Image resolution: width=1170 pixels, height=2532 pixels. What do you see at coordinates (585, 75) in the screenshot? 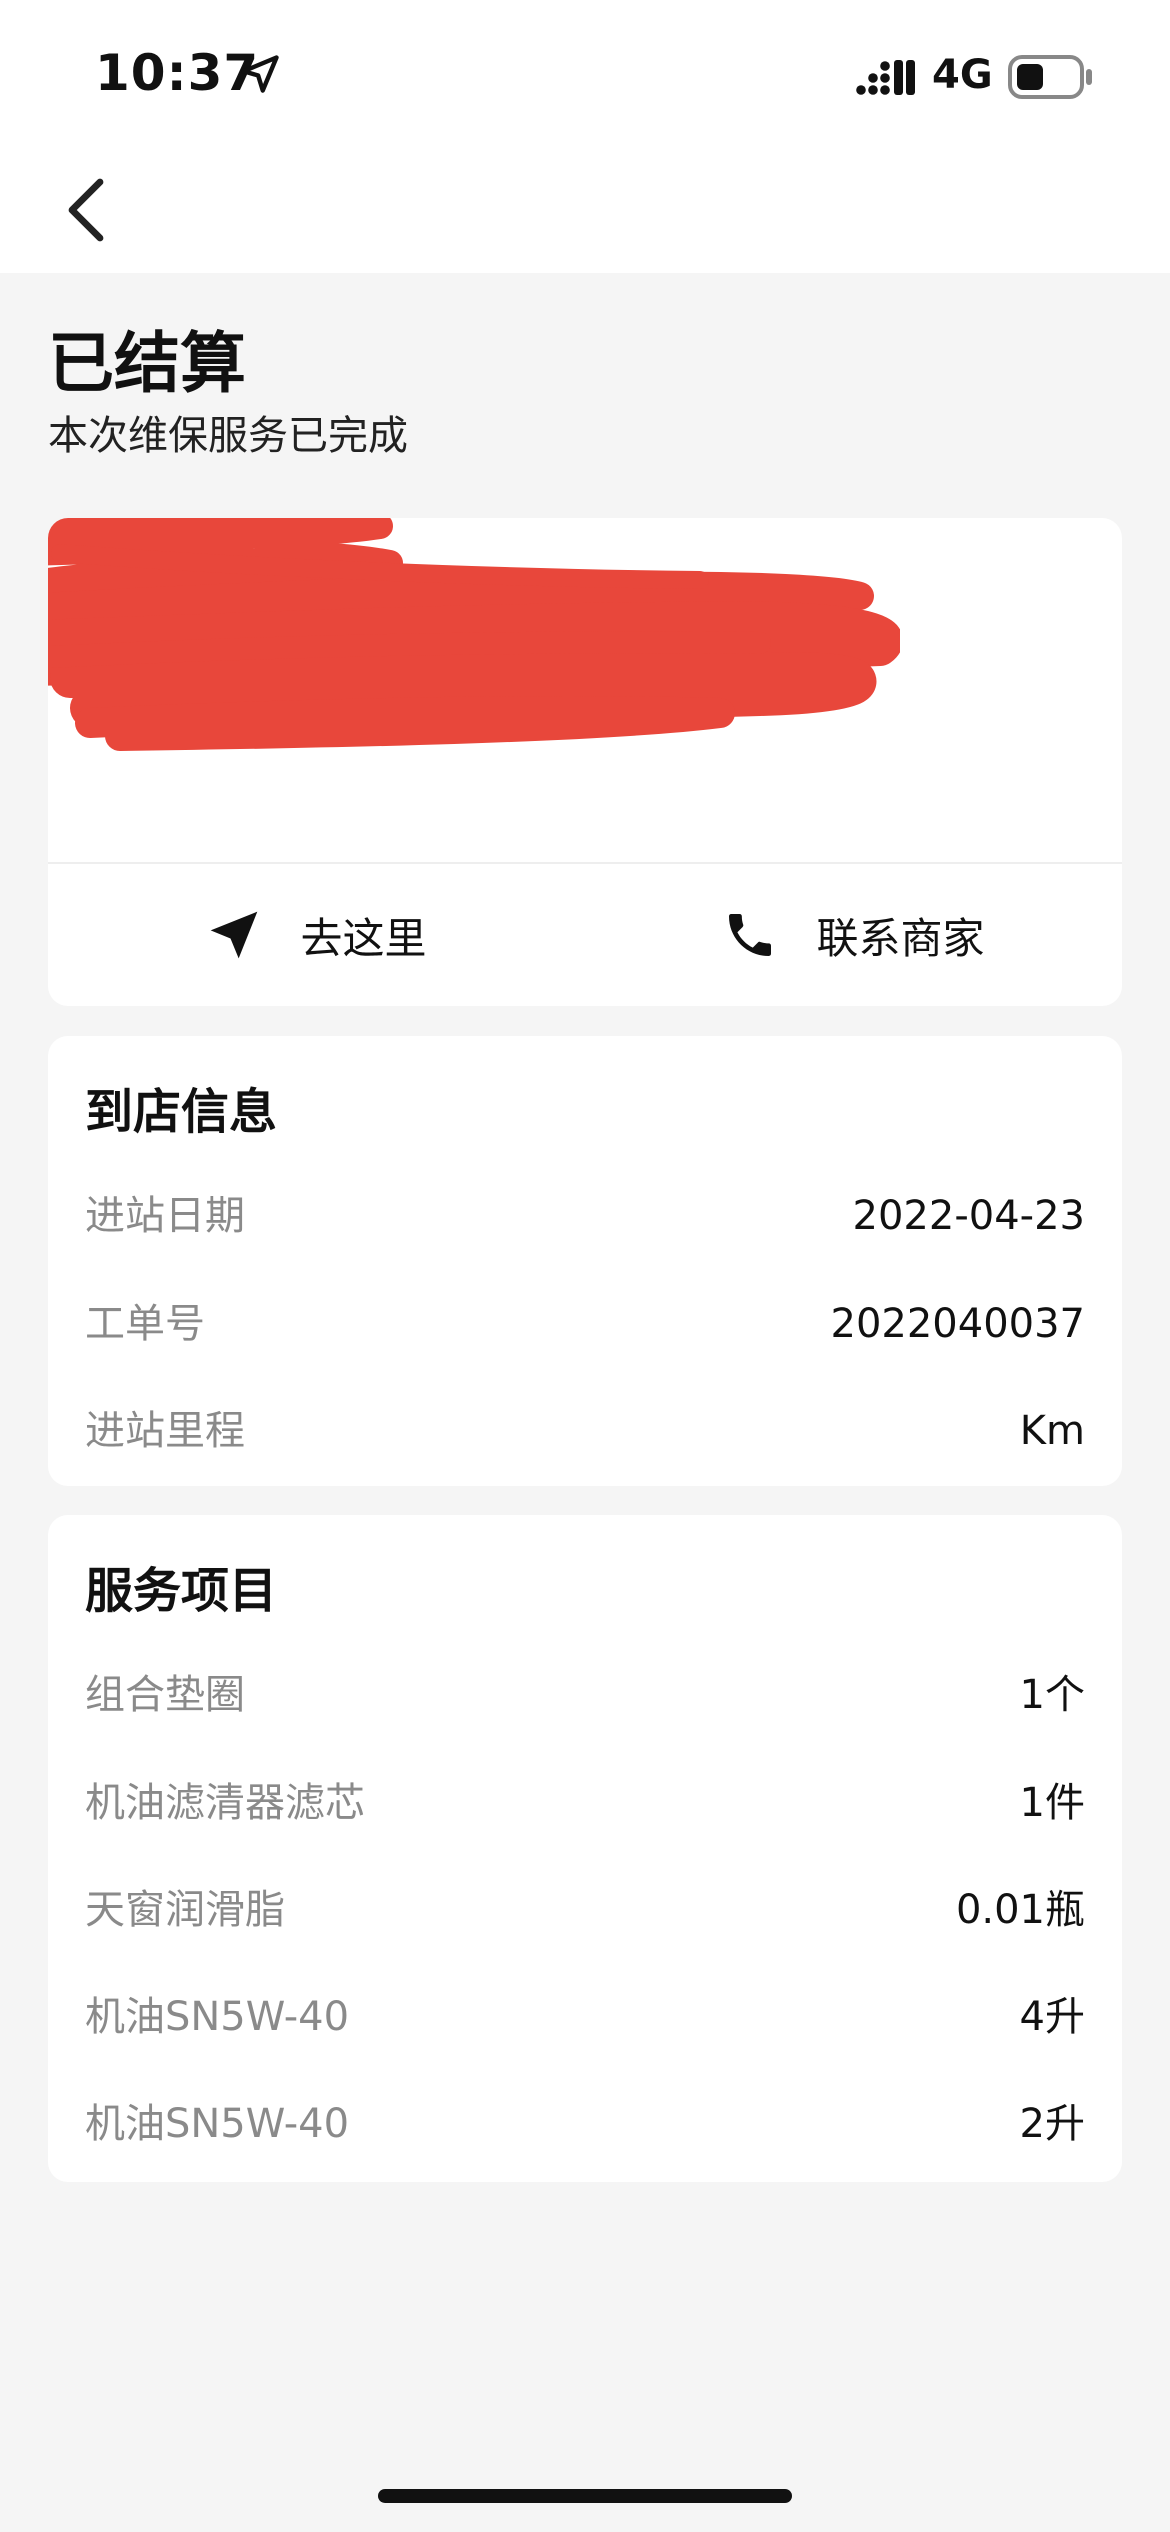
I see `status-bar: 10:37 4G` at bounding box center [585, 75].